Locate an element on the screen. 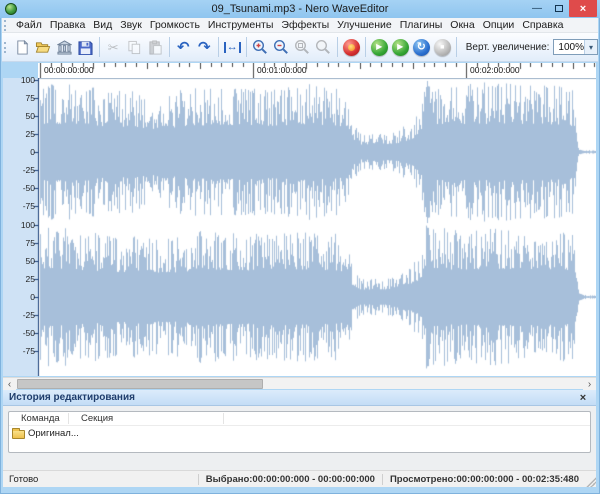  play-button: ▶ is located at coordinates (379, 47).